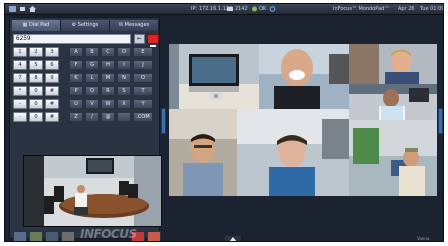 This screenshot has width=448, height=246. I want to click on status-text: OK, so click(263, 9).